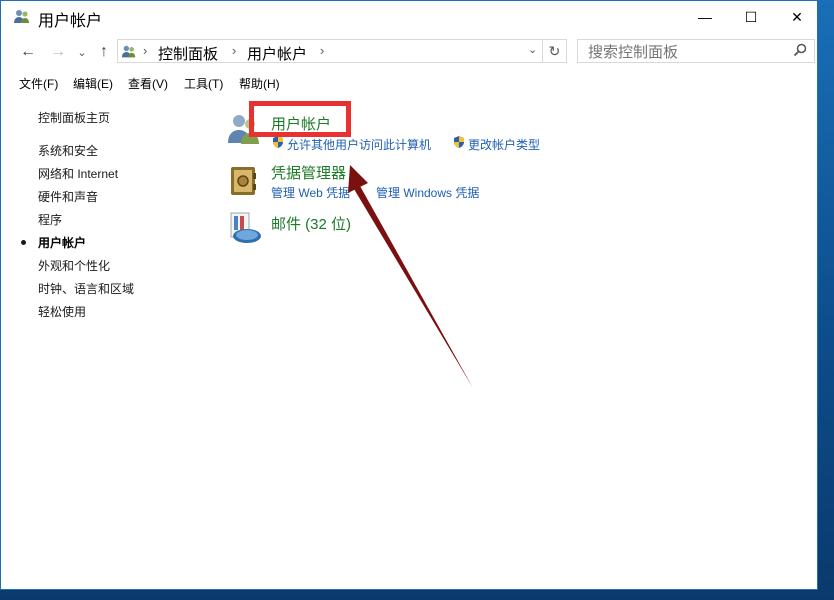  Describe the element at coordinates (532, 49) in the screenshot. I see `address-dropdown-chevron-icon: ⌄` at that location.